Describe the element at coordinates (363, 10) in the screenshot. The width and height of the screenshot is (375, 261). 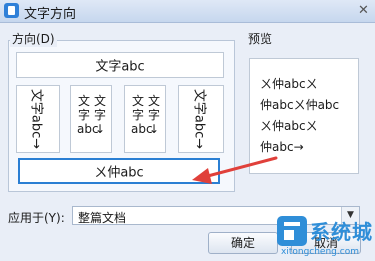
I see `close-icon: ✕` at that location.